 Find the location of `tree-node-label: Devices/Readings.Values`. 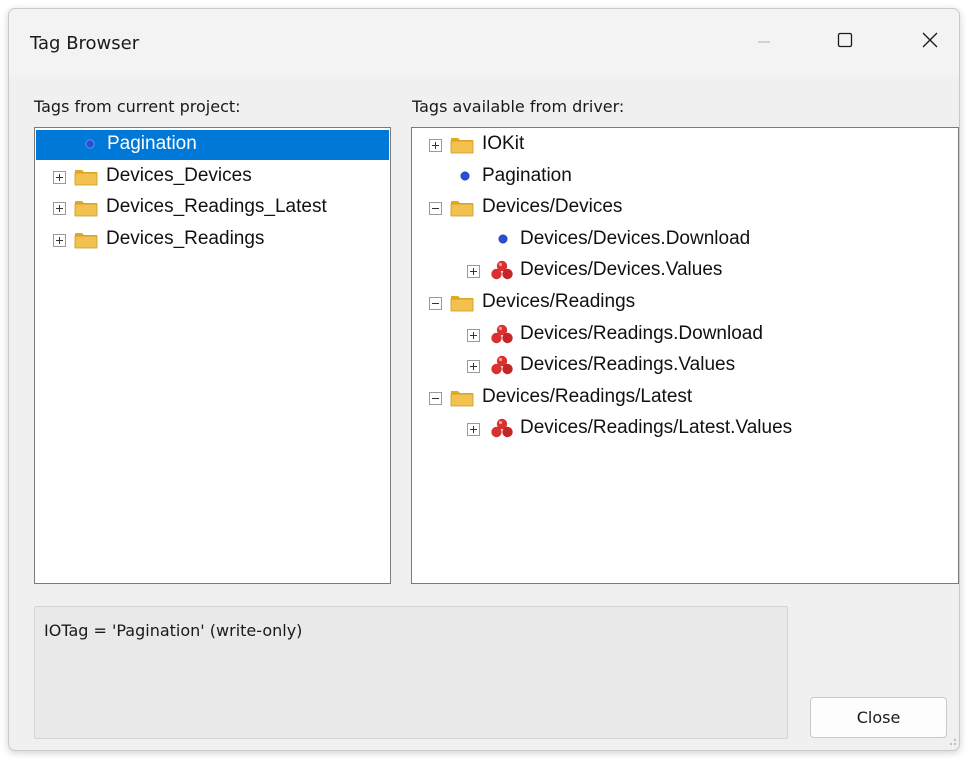

tree-node-label: Devices/Readings.Values is located at coordinates (628, 365).